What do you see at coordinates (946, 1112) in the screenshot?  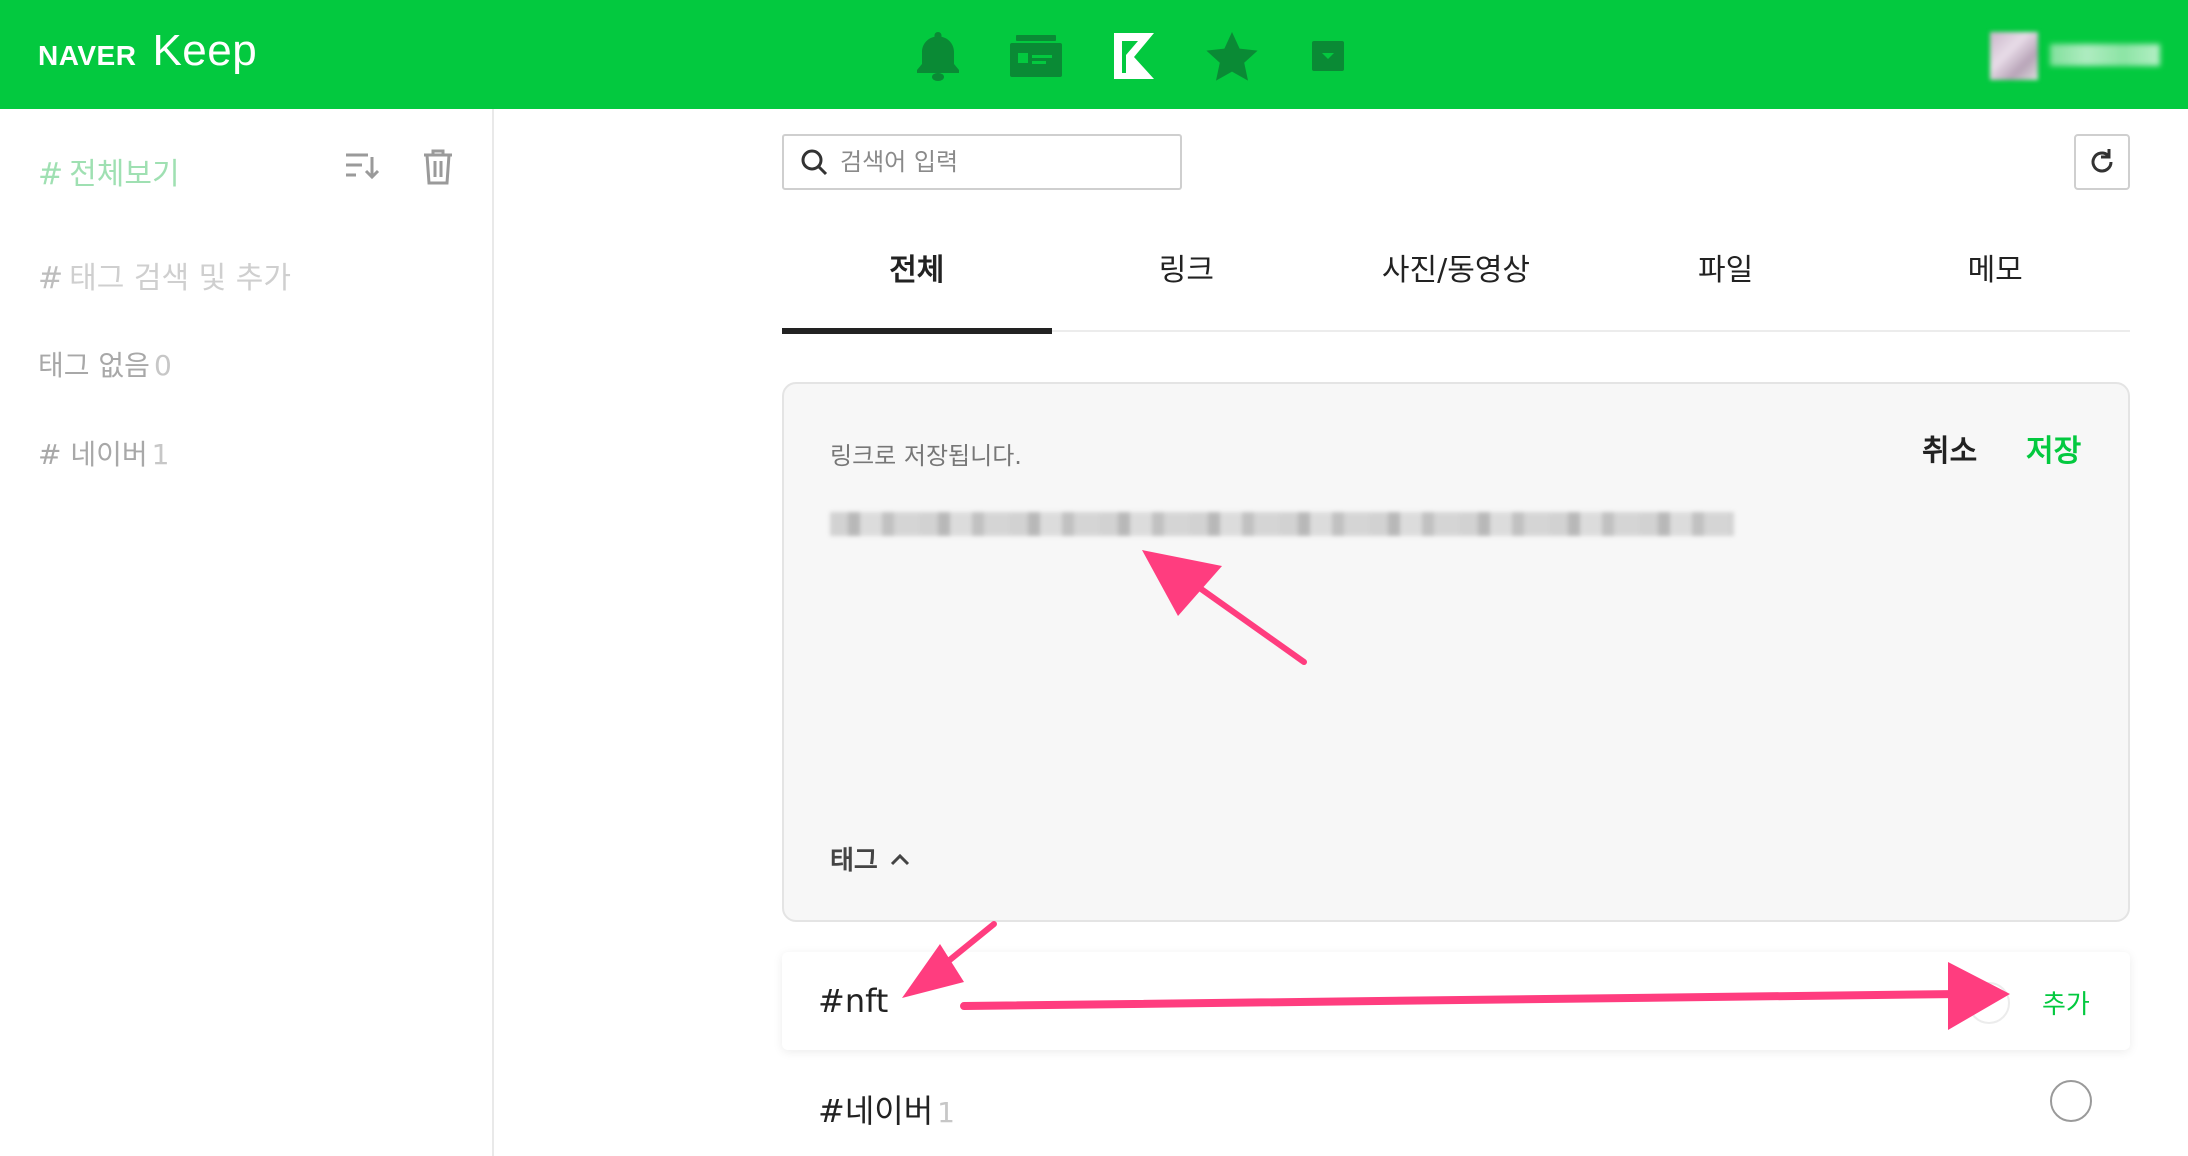 I see `tag-count: 1` at bounding box center [946, 1112].